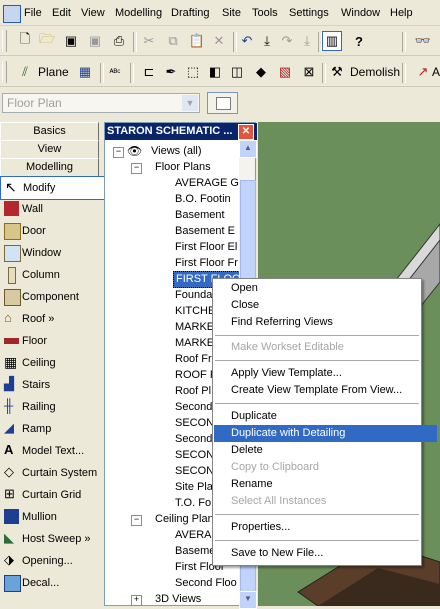 The height and width of the screenshot is (609, 440). What do you see at coordinates (237, 72) in the screenshot?
I see `join-geometry-icon: ◫` at bounding box center [237, 72].